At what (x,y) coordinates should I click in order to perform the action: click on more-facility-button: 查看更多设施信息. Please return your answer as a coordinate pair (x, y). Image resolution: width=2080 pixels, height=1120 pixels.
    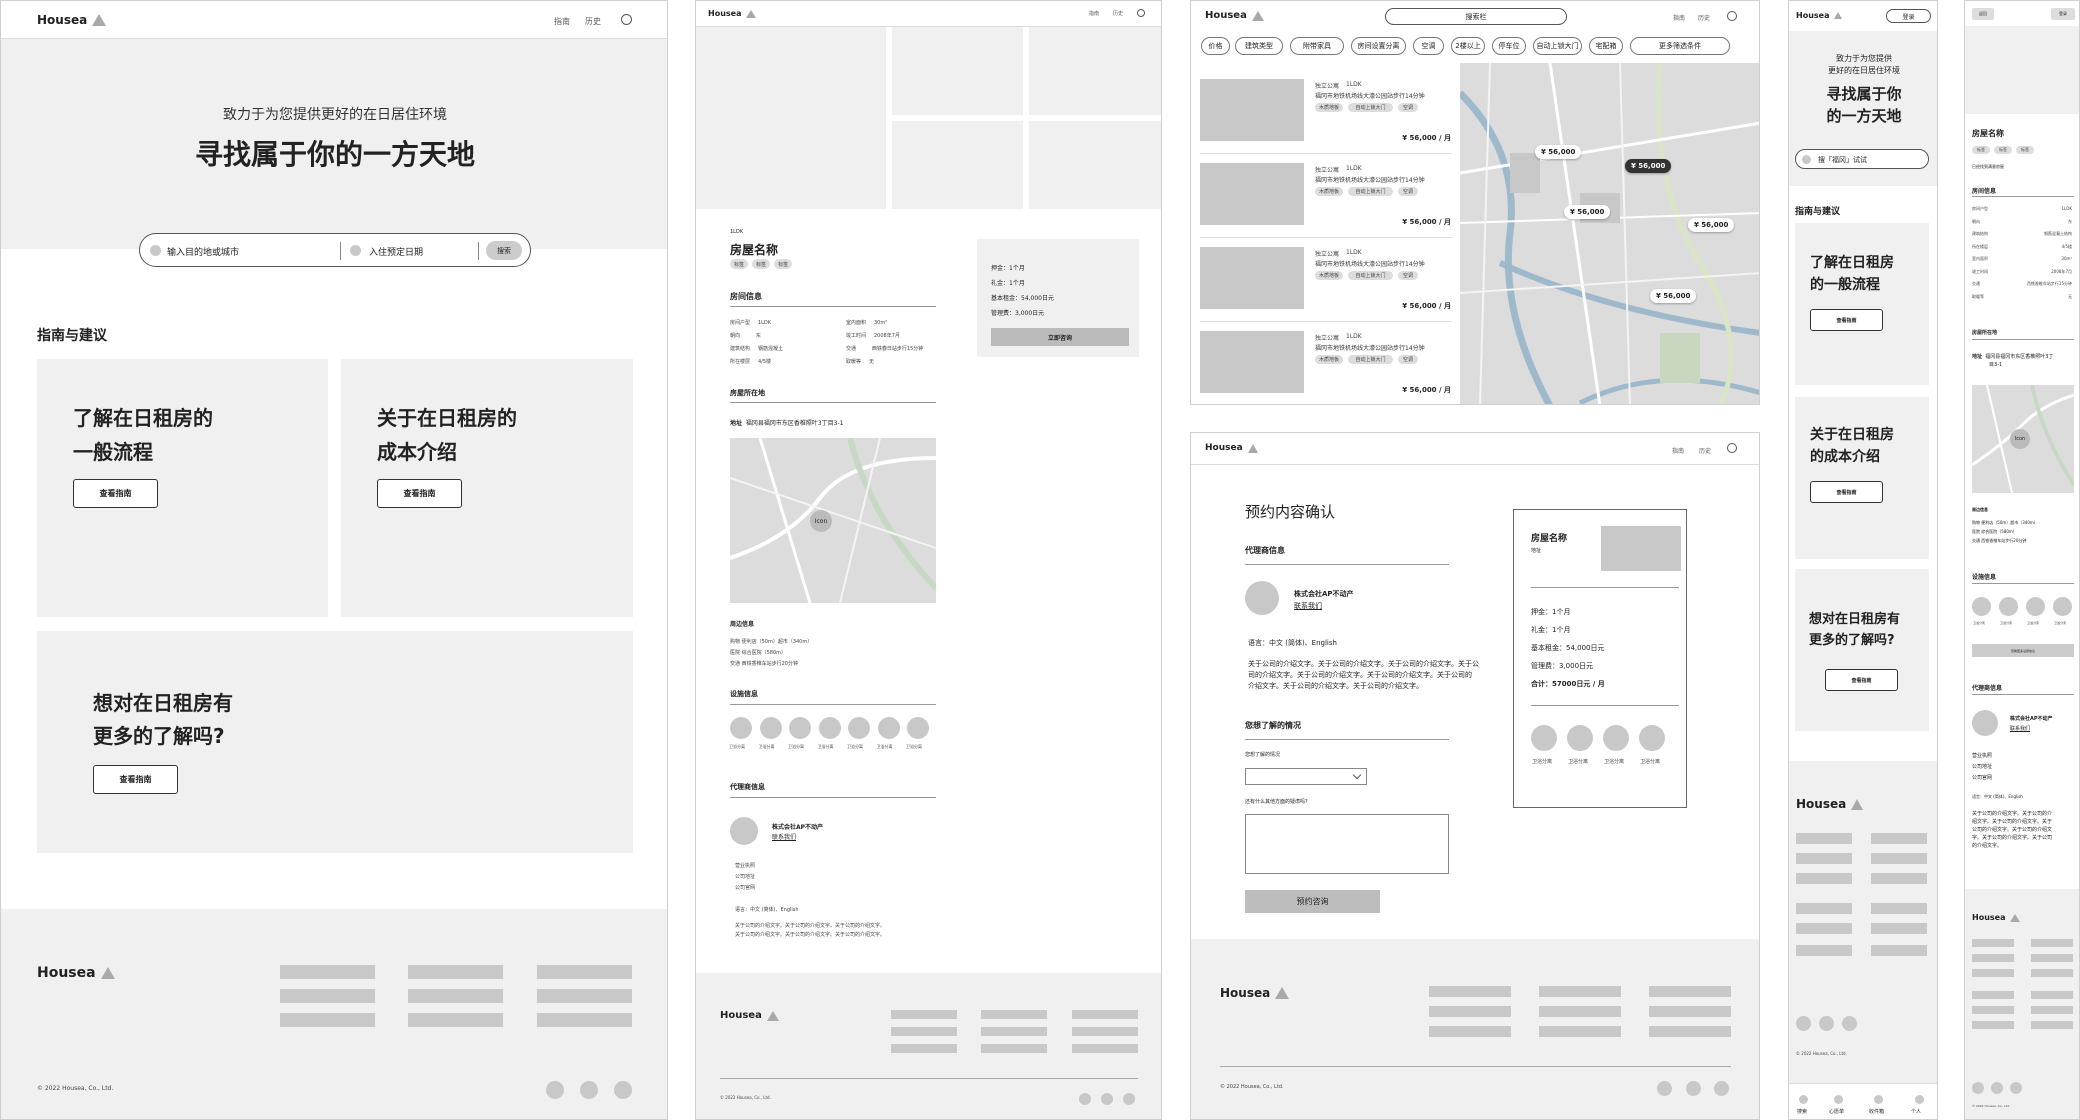
    Looking at the image, I should click on (2023, 650).